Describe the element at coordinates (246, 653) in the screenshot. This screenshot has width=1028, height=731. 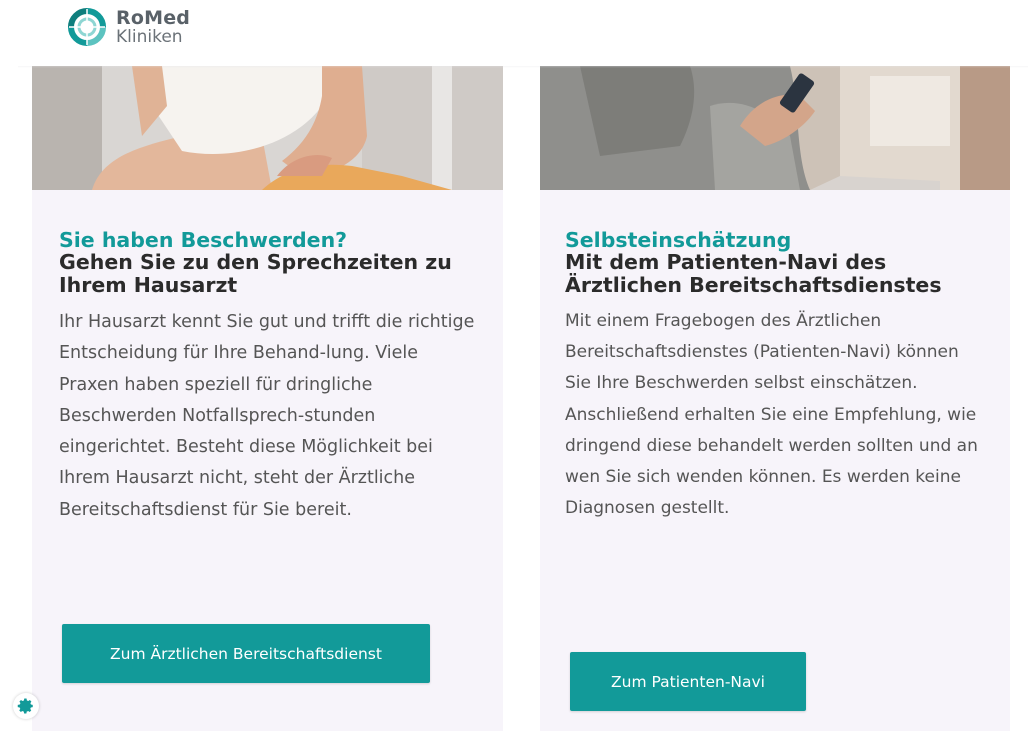
I see `bereitschaftsdienst-button: Zum Ärztlichen Bereitschaftsdienst` at that location.